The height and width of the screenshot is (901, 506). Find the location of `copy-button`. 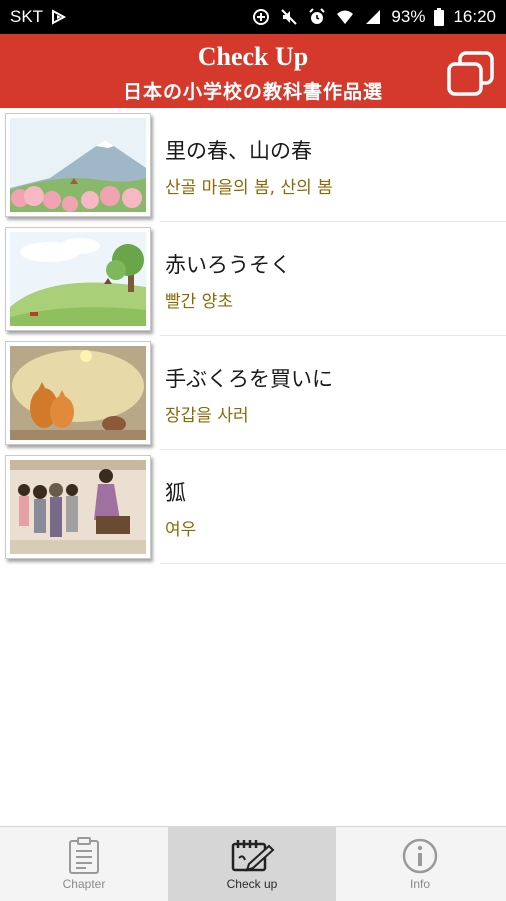

copy-button is located at coordinates (471, 74).